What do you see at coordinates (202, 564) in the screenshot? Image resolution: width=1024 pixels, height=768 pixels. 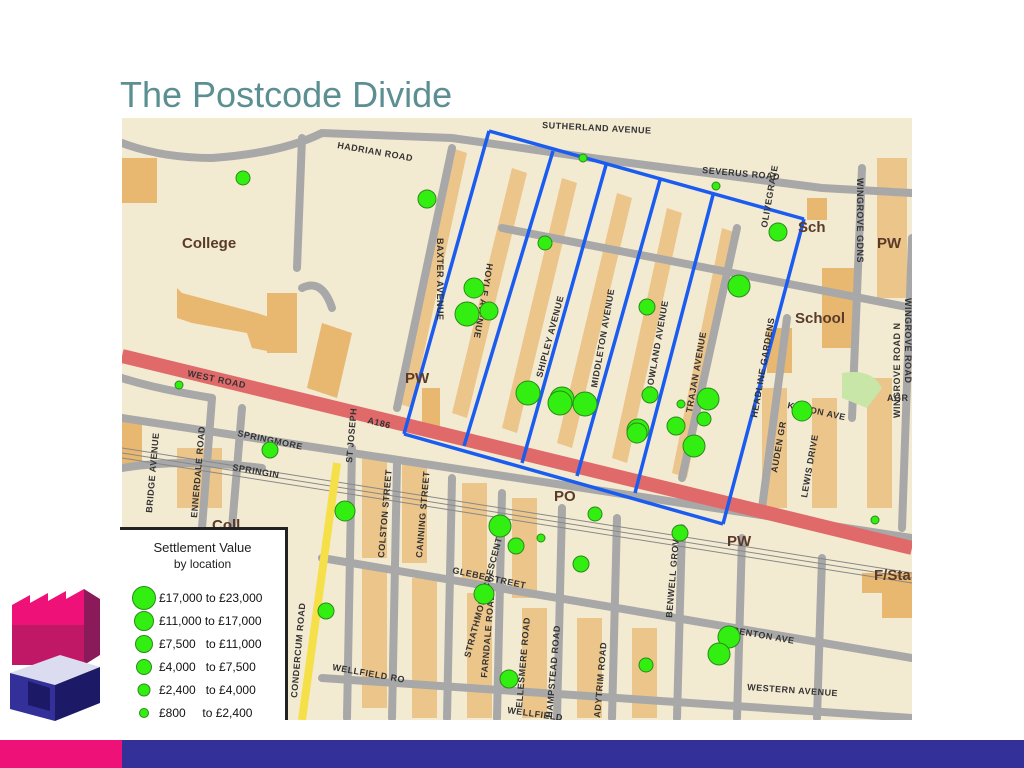 I see `legend-subtitle: by location` at bounding box center [202, 564].